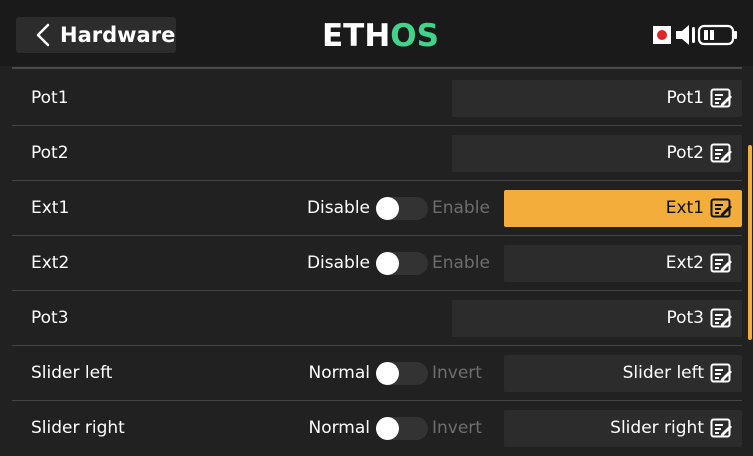  Describe the element at coordinates (684, 208) in the screenshot. I see `field-value: Ext1` at that location.